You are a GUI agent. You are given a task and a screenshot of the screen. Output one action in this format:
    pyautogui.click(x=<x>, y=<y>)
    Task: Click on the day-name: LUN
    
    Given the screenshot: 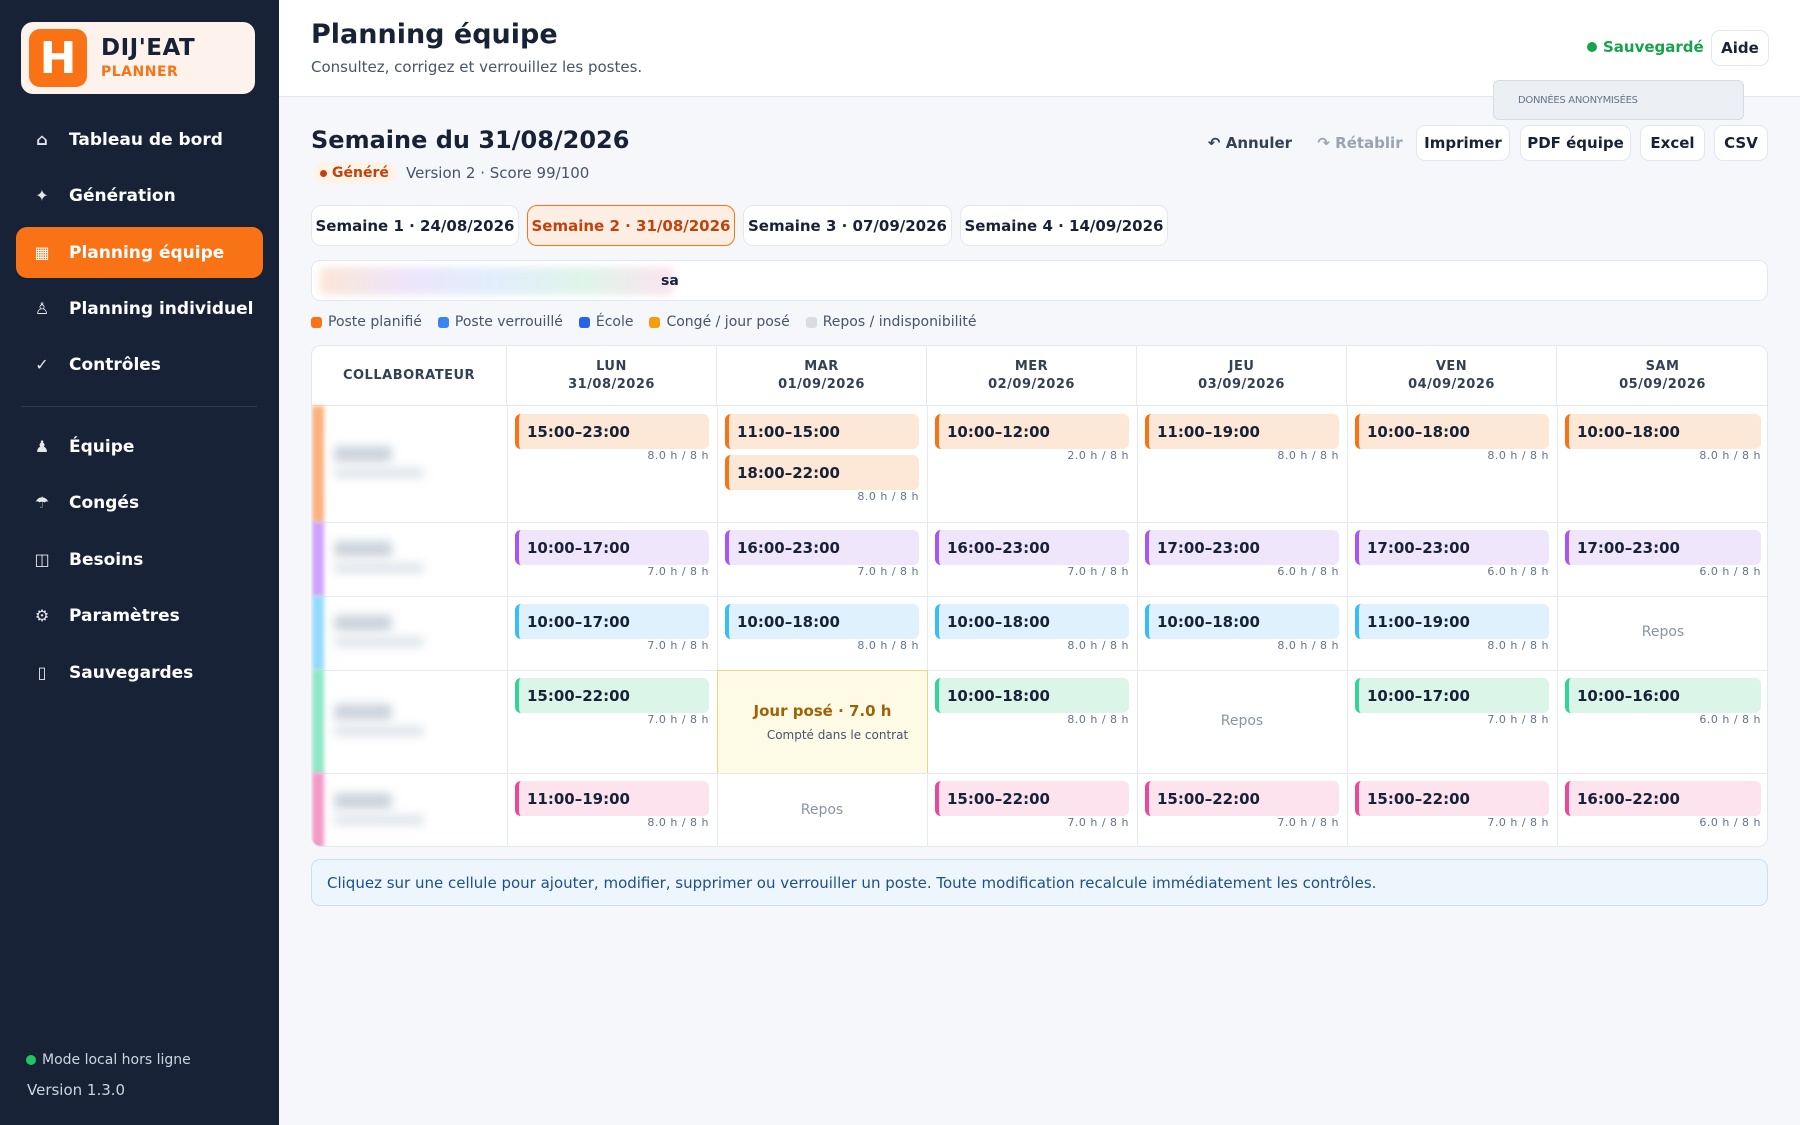 What is the action you would take?
    pyautogui.click(x=611, y=366)
    